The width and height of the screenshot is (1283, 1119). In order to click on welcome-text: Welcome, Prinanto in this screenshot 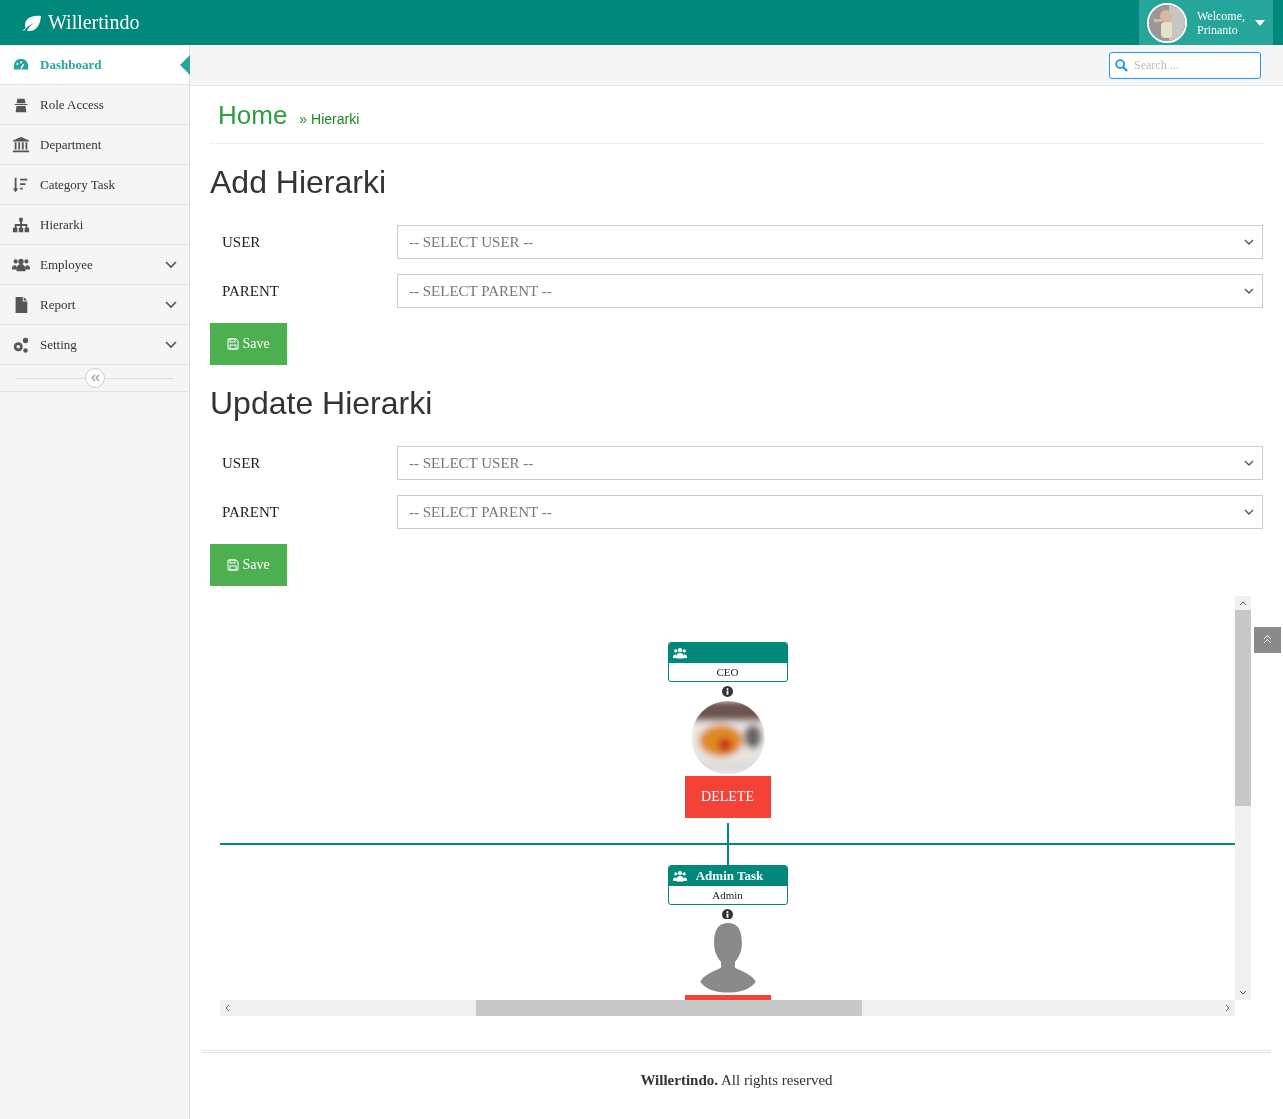, I will do `click(1221, 22)`.